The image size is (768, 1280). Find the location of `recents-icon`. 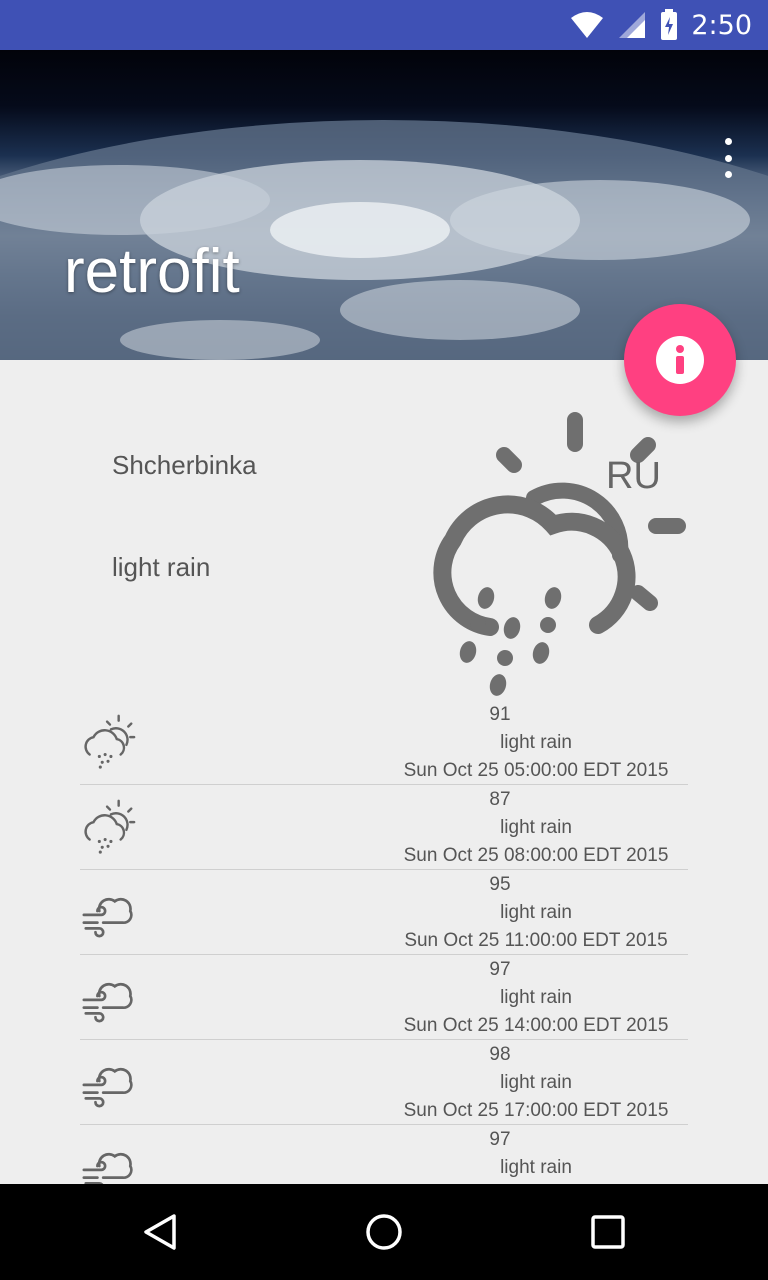

recents-icon is located at coordinates (608, 1232).